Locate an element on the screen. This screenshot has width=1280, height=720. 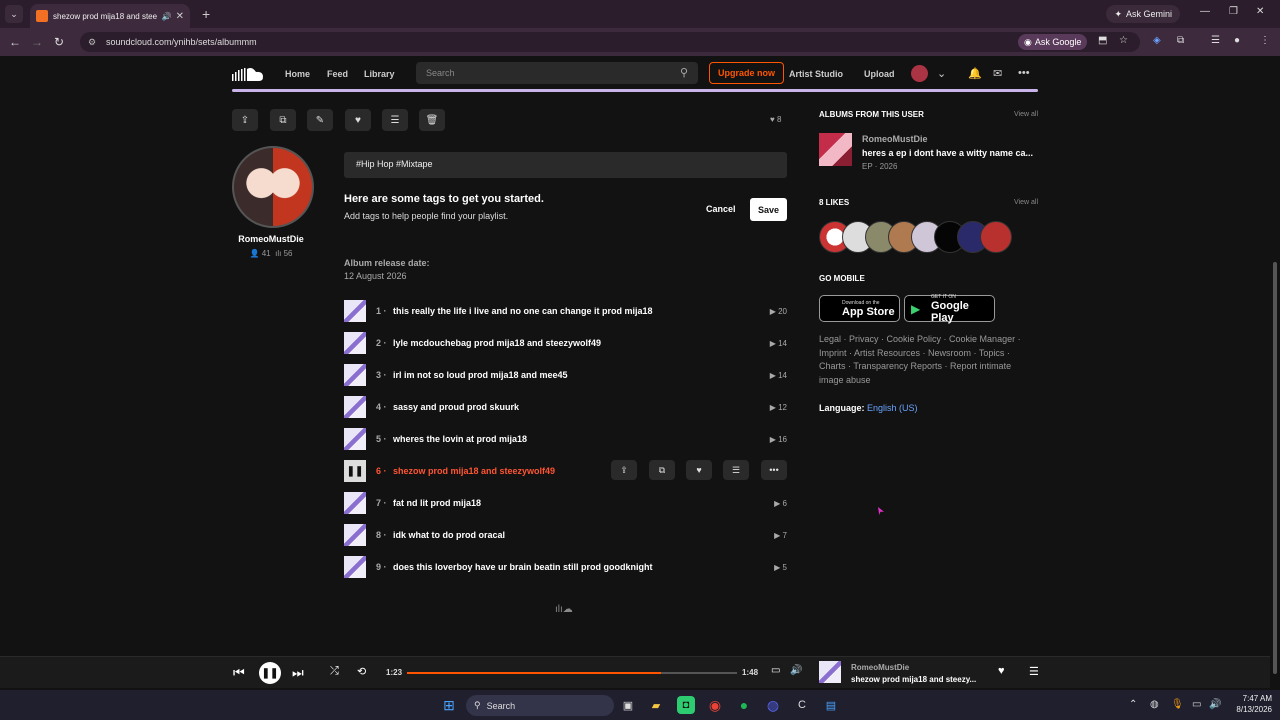
following-count: 56 is located at coordinates (288, 253).